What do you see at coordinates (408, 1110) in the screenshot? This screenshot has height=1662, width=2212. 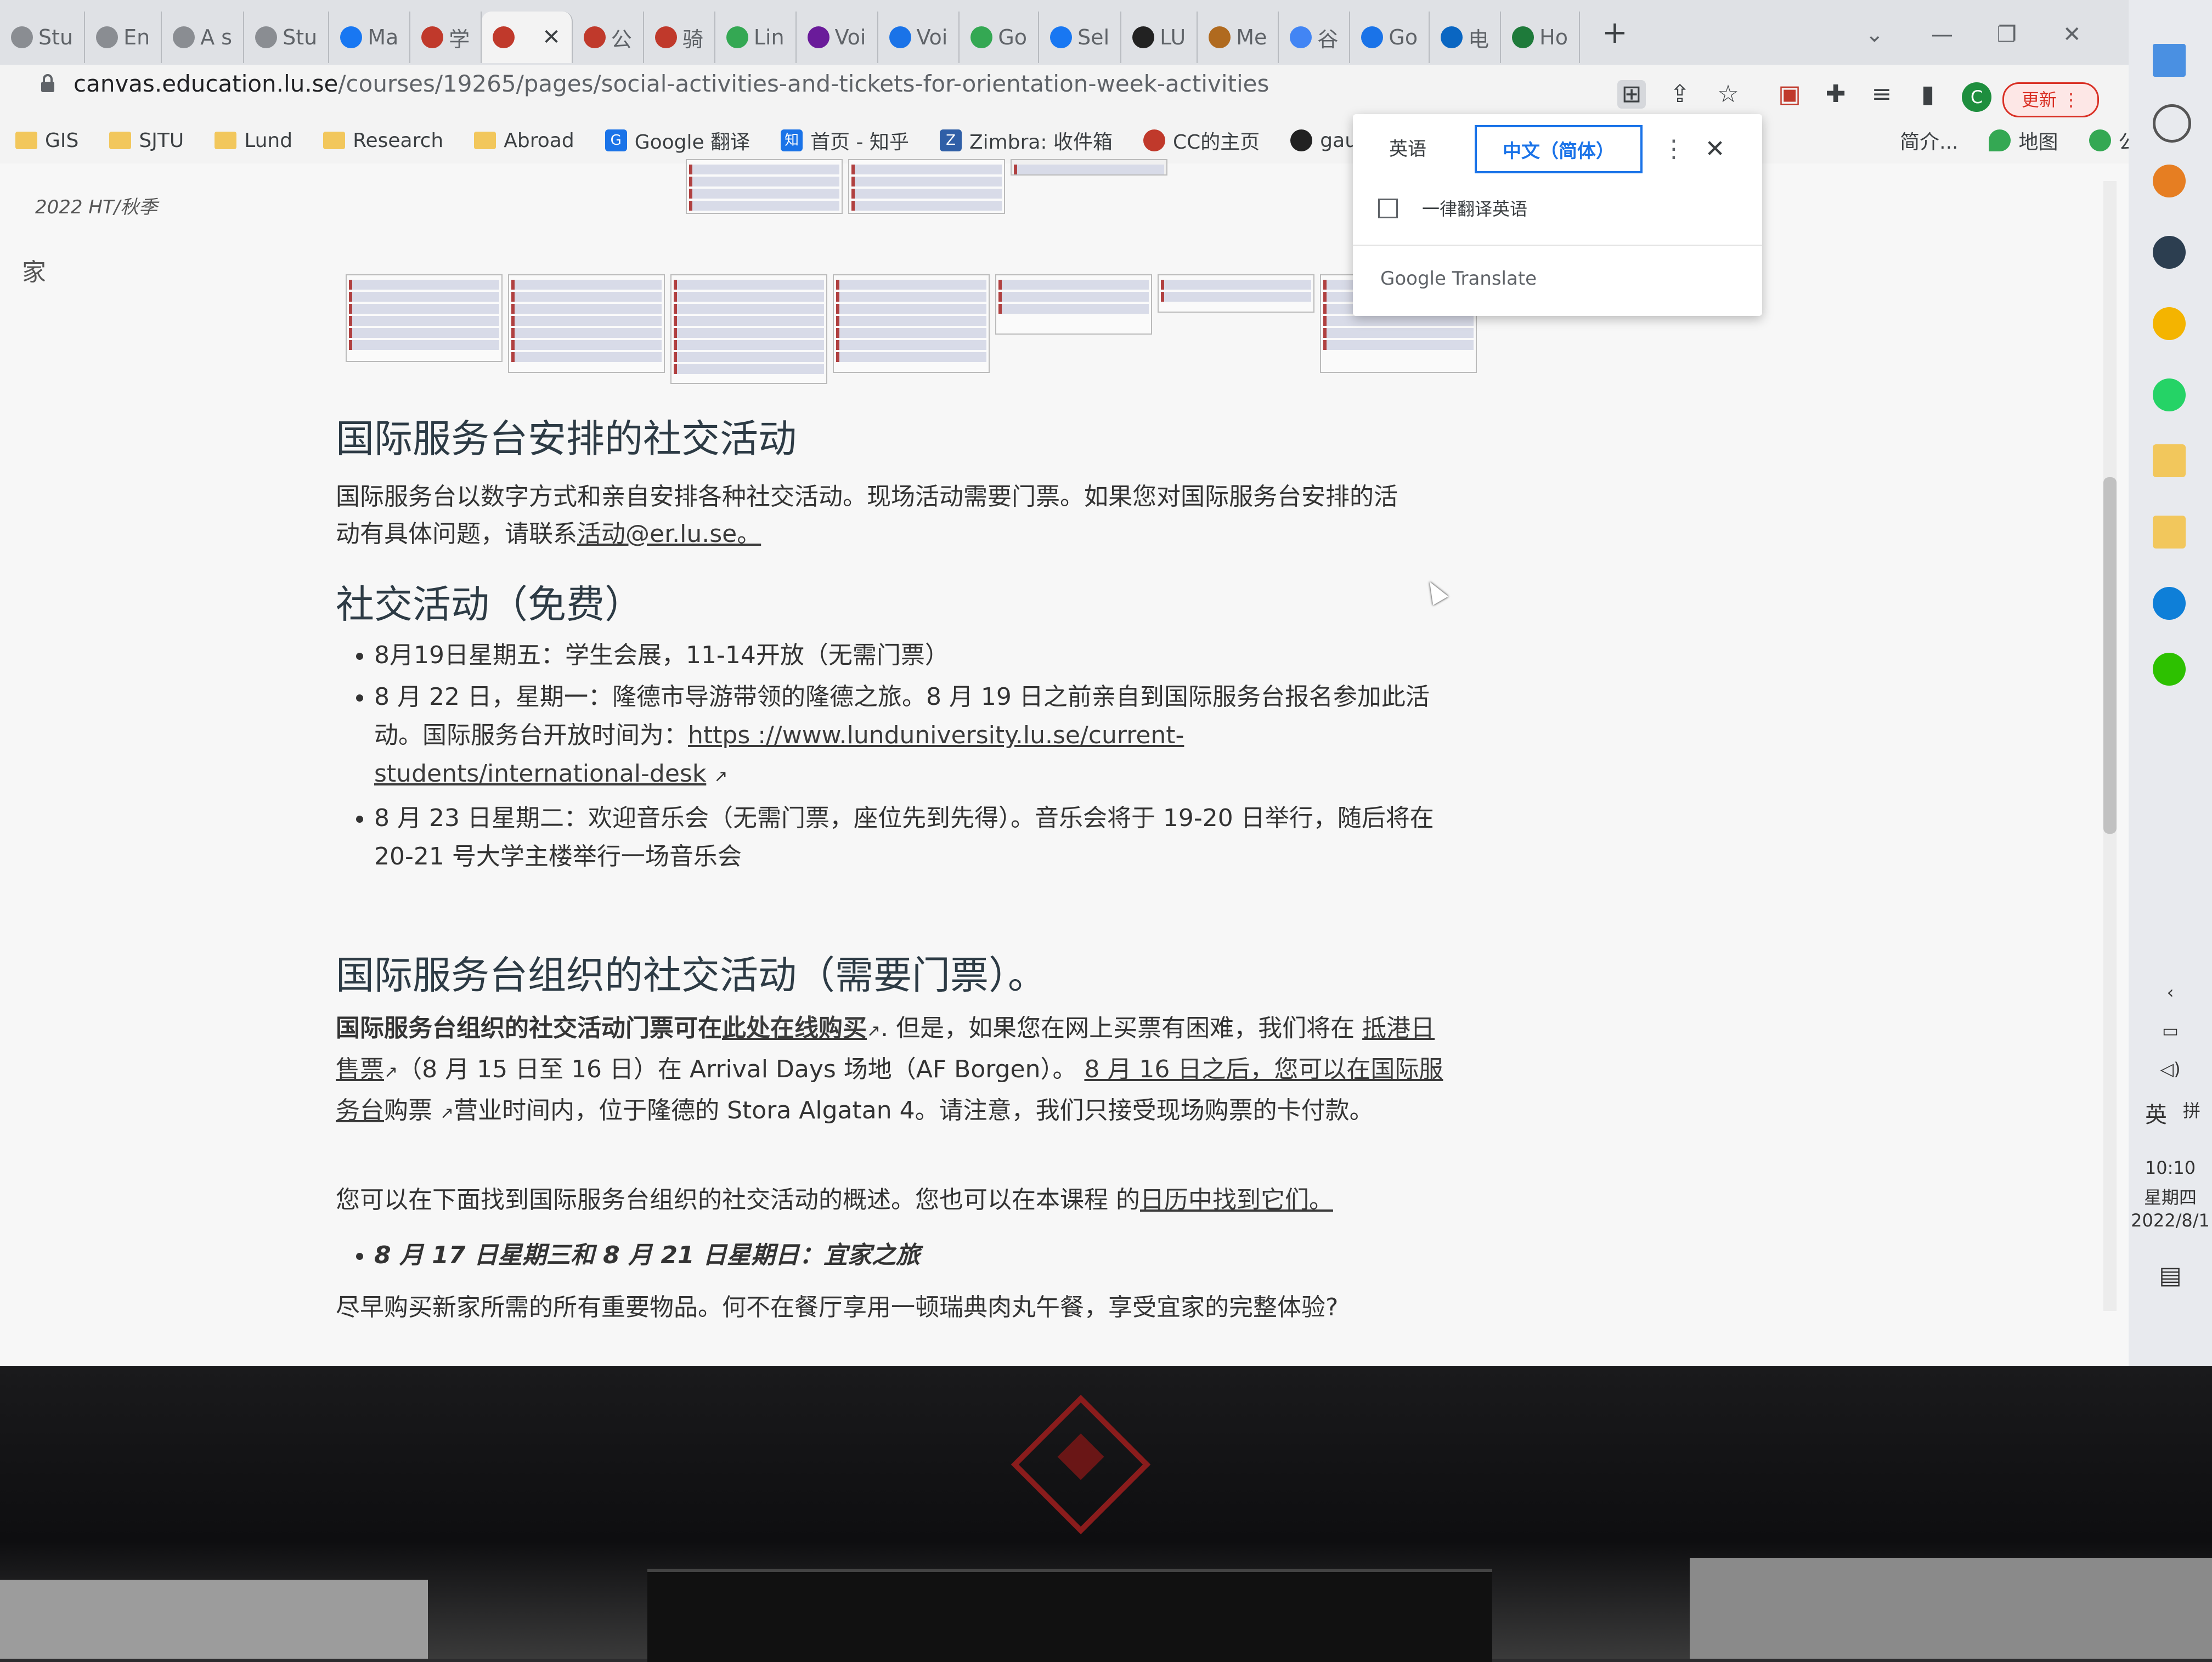 I see `tickets-text-3: 购票` at bounding box center [408, 1110].